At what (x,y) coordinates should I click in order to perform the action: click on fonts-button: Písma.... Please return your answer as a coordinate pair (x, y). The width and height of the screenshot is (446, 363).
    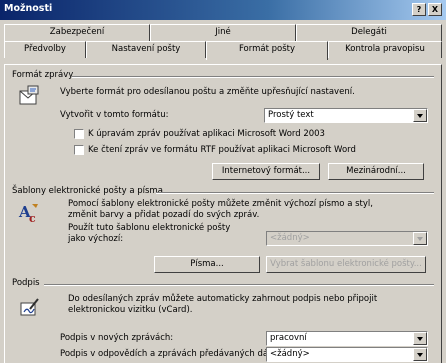
    Looking at the image, I should click on (207, 264).